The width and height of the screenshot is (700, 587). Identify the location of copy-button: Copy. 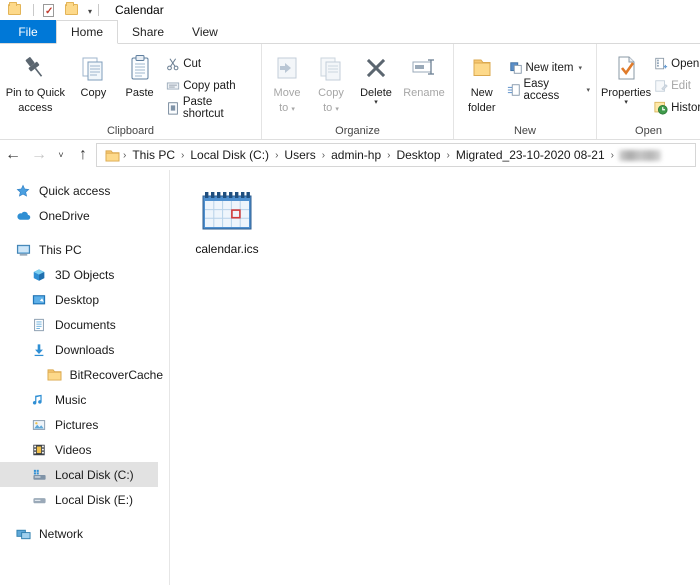
(93, 73).